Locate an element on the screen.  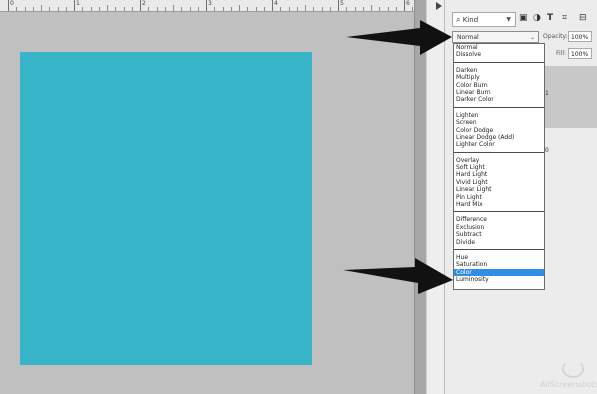
blend-mode-select: Normal ⌄ is located at coordinates (495, 37).